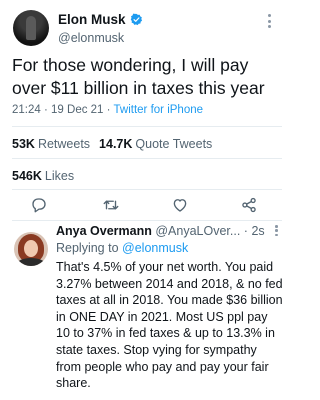  I want to click on likes-label: Likes, so click(59, 176).